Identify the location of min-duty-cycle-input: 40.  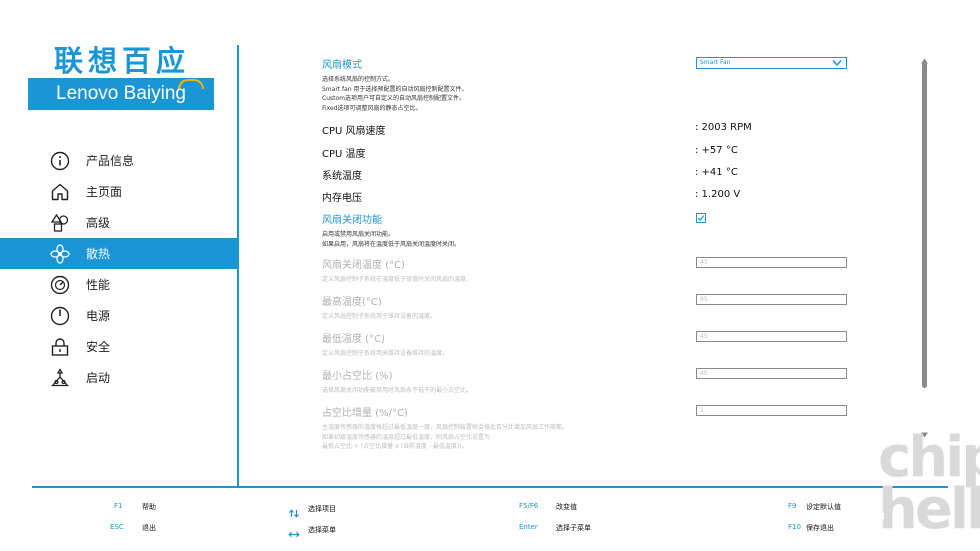
(771, 373).